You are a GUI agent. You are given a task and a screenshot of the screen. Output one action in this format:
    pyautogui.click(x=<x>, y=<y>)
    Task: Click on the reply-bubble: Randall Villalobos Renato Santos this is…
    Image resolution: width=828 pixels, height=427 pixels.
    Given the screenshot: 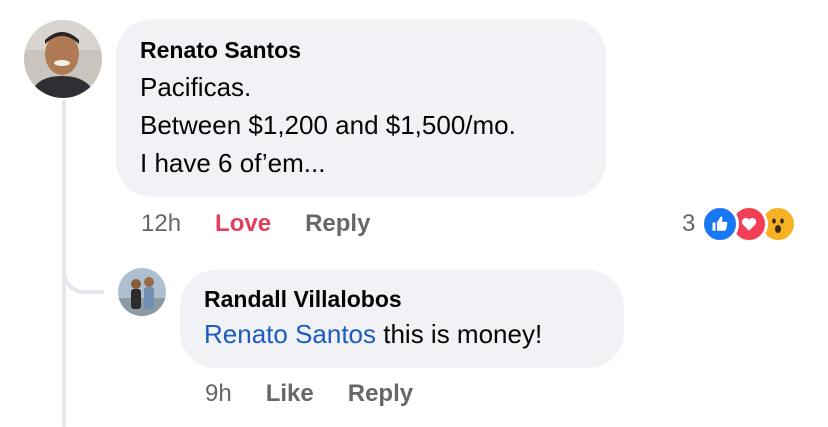 What is the action you would take?
    pyautogui.click(x=402, y=319)
    